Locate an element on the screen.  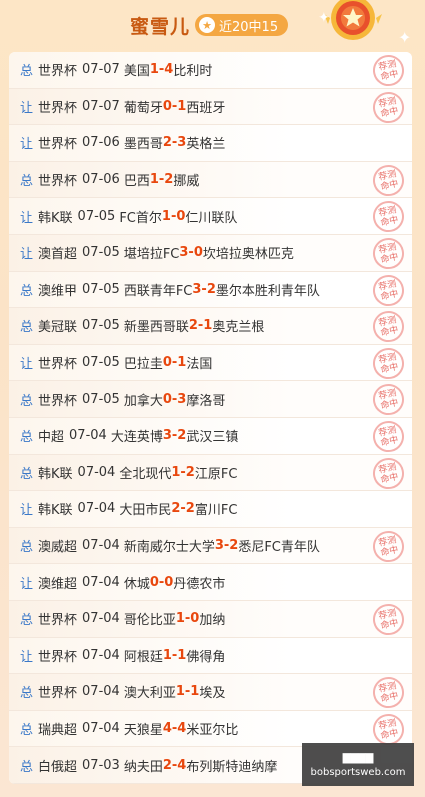
away-score: 3 is located at coordinates (182, 399).